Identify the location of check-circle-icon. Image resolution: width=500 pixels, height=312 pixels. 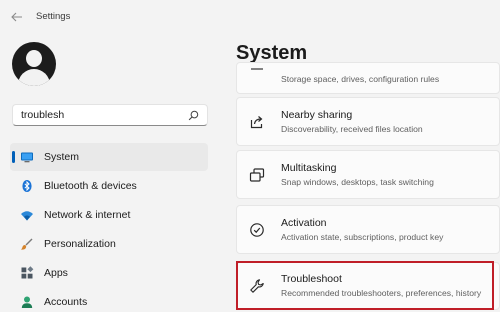
(257, 230).